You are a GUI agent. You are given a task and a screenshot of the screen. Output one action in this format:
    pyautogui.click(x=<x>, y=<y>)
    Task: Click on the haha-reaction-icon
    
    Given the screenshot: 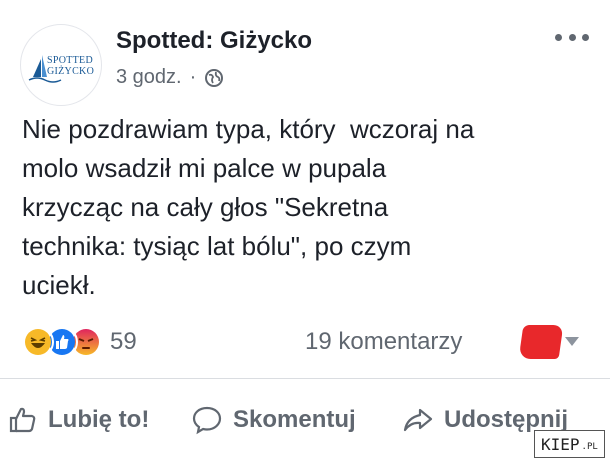 What is the action you would take?
    pyautogui.click(x=38, y=342)
    